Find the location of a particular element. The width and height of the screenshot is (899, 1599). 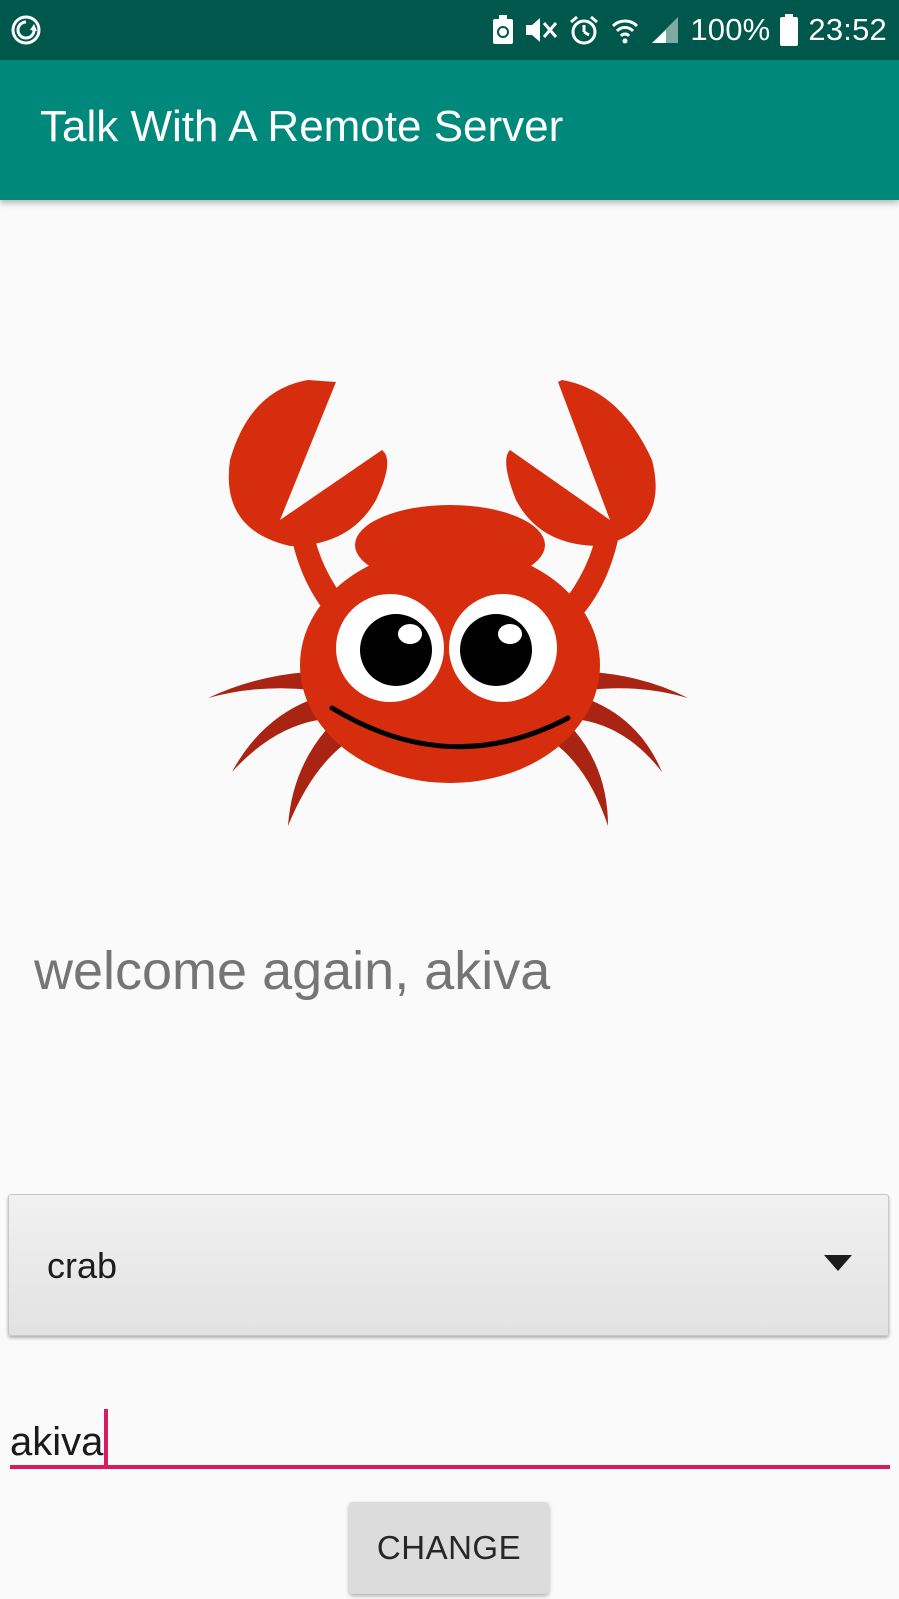

spinner-selected-value: crab is located at coordinates (82, 1265).